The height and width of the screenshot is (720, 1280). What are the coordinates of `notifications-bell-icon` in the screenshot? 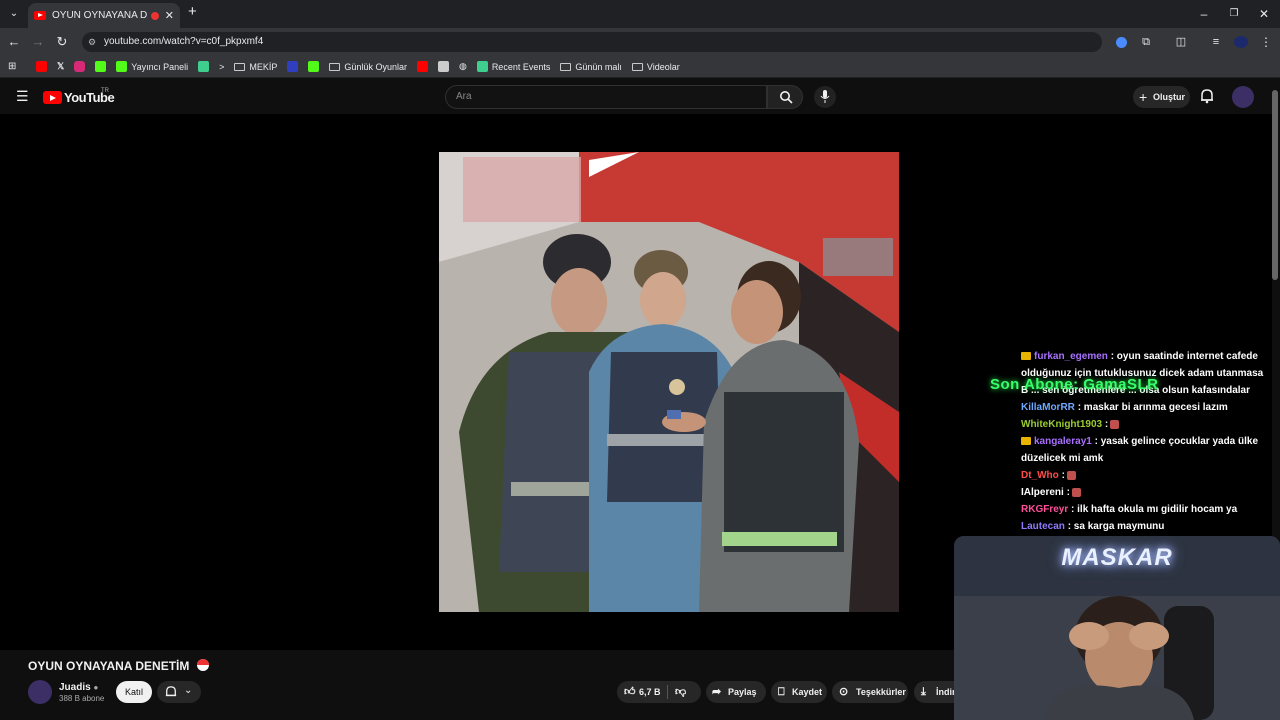 It's located at (1207, 97).